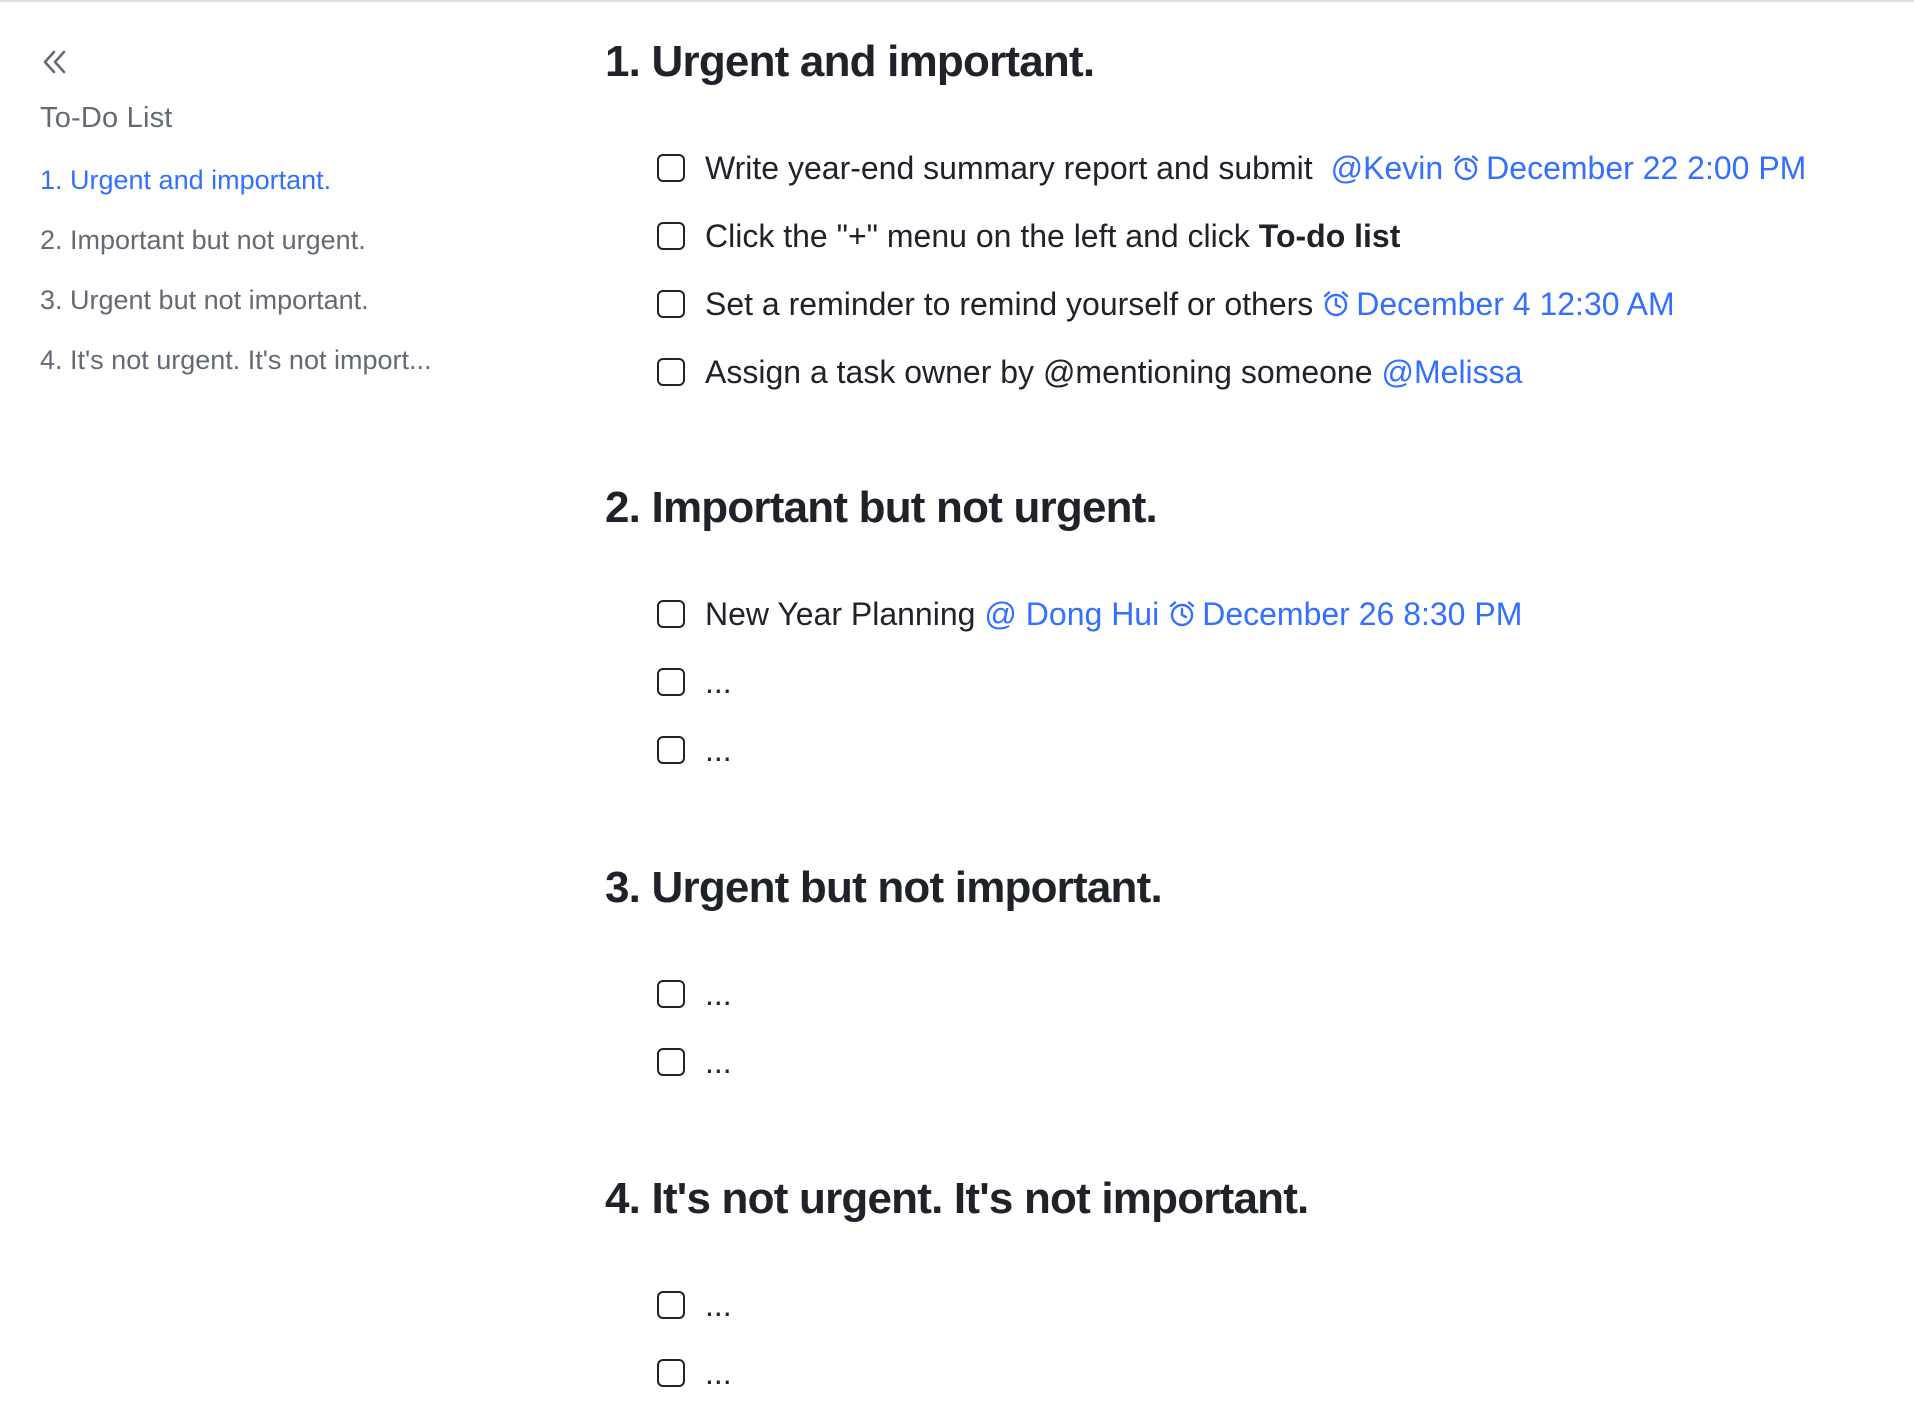  I want to click on todo-text-bold: To-do list, so click(1329, 235).